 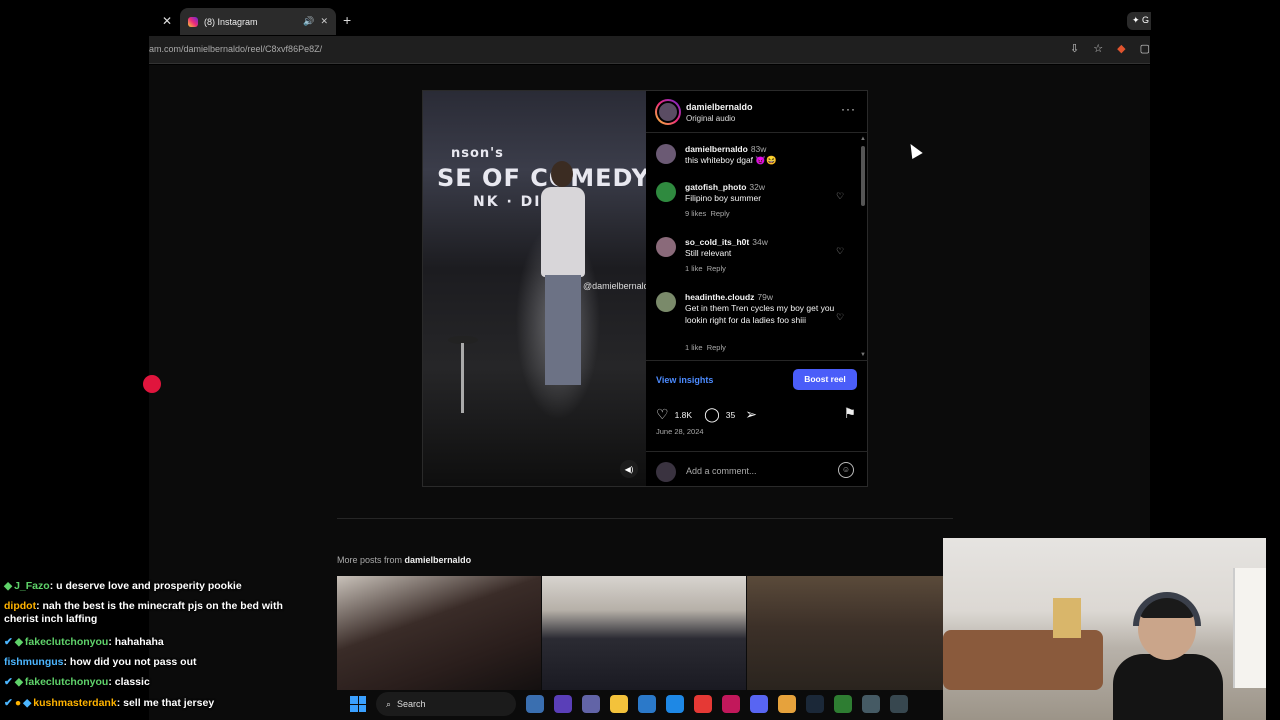 I want to click on extension-icon: ◆, so click(x=1121, y=48).